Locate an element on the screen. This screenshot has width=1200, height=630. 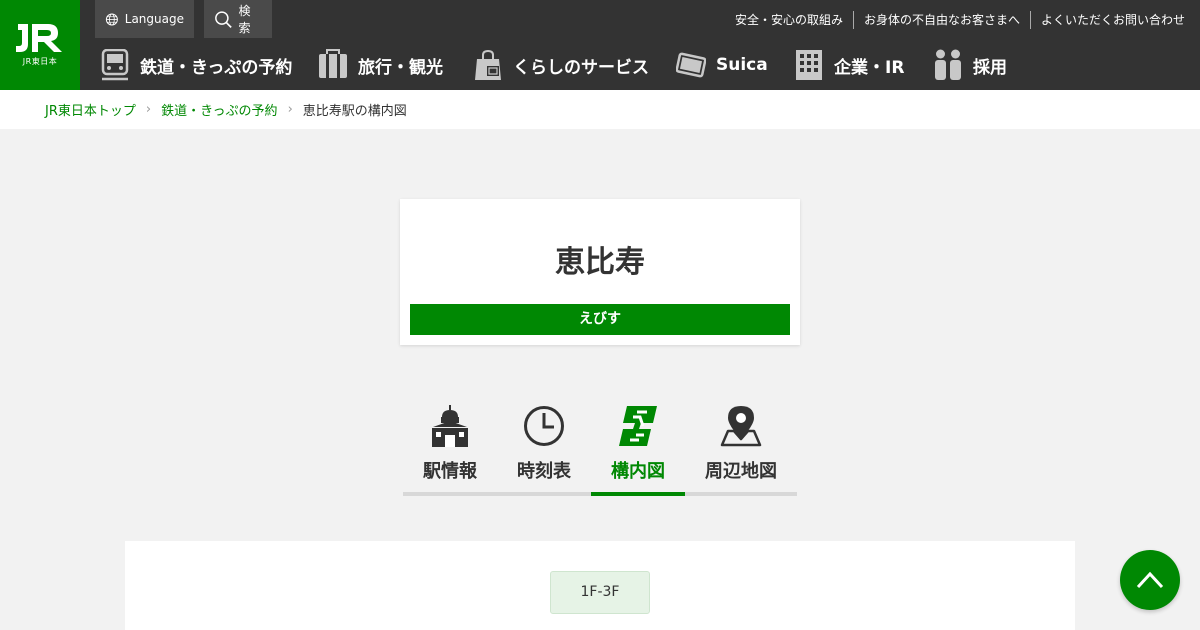
search-button: 検索 is located at coordinates (238, 19).